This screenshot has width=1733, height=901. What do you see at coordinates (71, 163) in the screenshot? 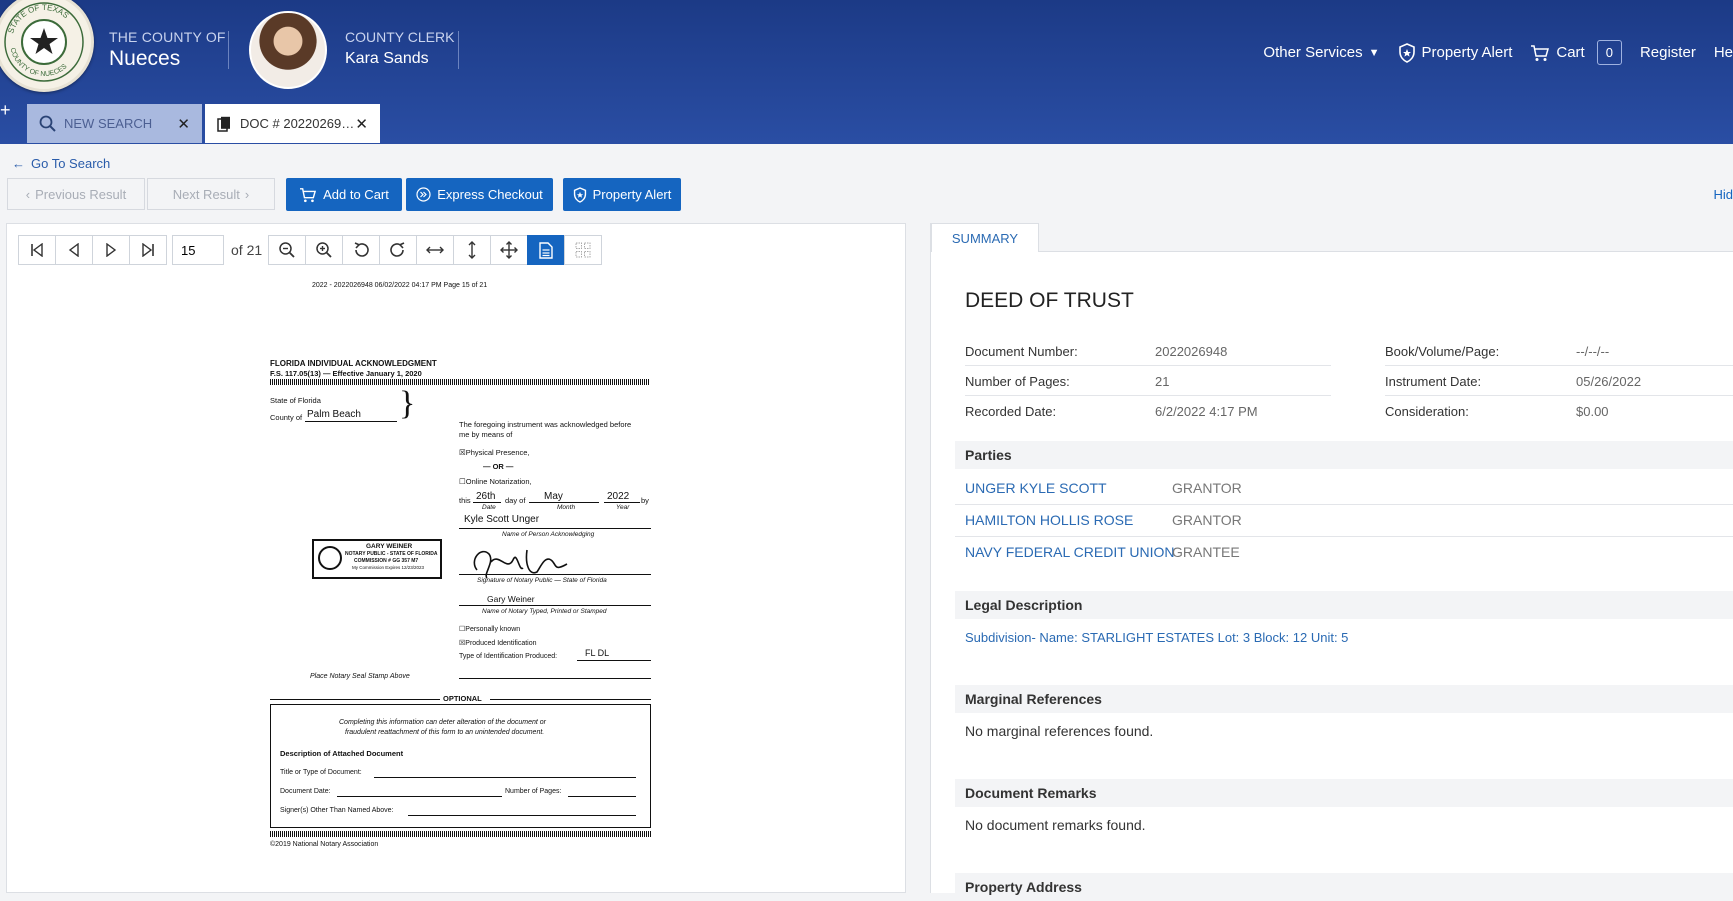
I see `go-to-search-label: Go To Search` at bounding box center [71, 163].